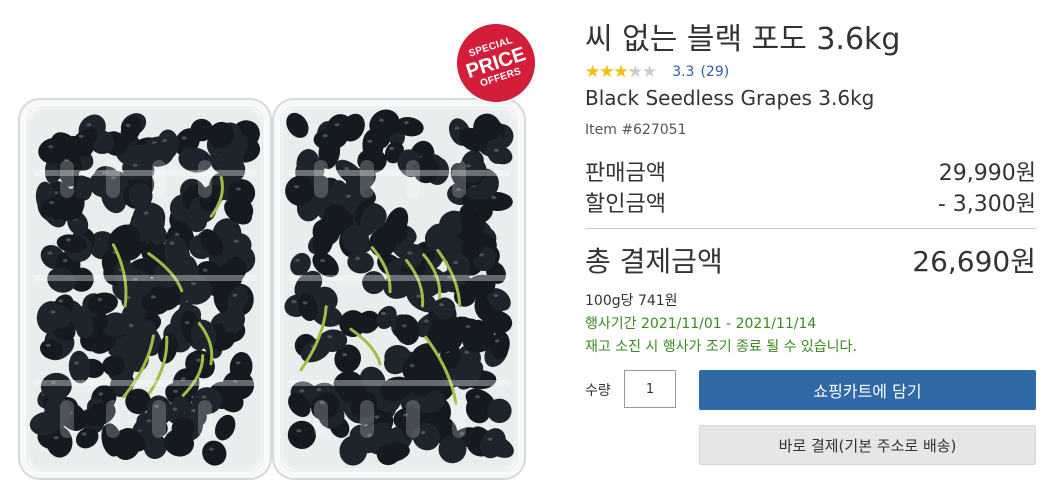 The width and height of the screenshot is (1049, 483). I want to click on add-to-cart-button: 쇼핑카트에 담기, so click(867, 390).